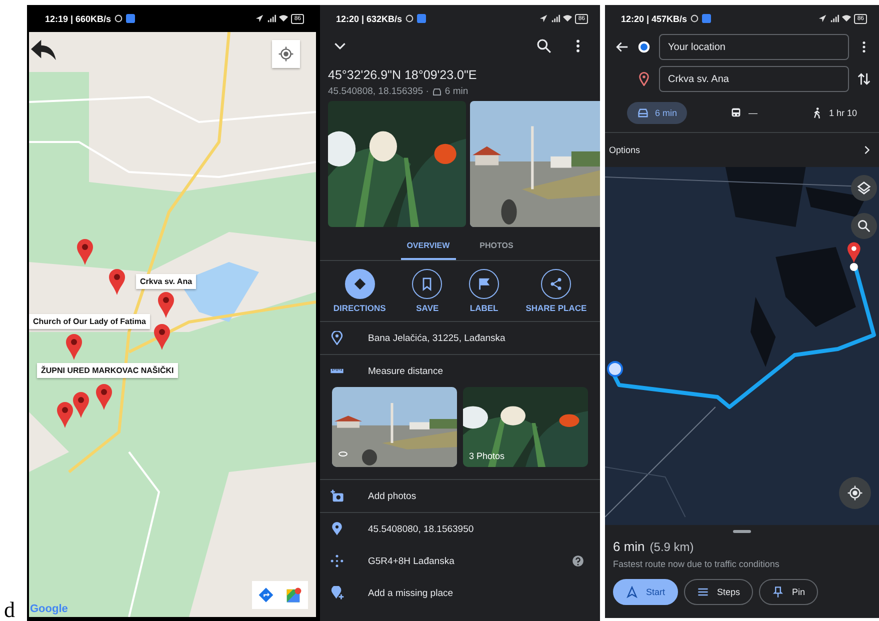 This screenshot has width=879, height=621. What do you see at coordinates (788, 592) in the screenshot?
I see `route-button: Pin` at bounding box center [788, 592].